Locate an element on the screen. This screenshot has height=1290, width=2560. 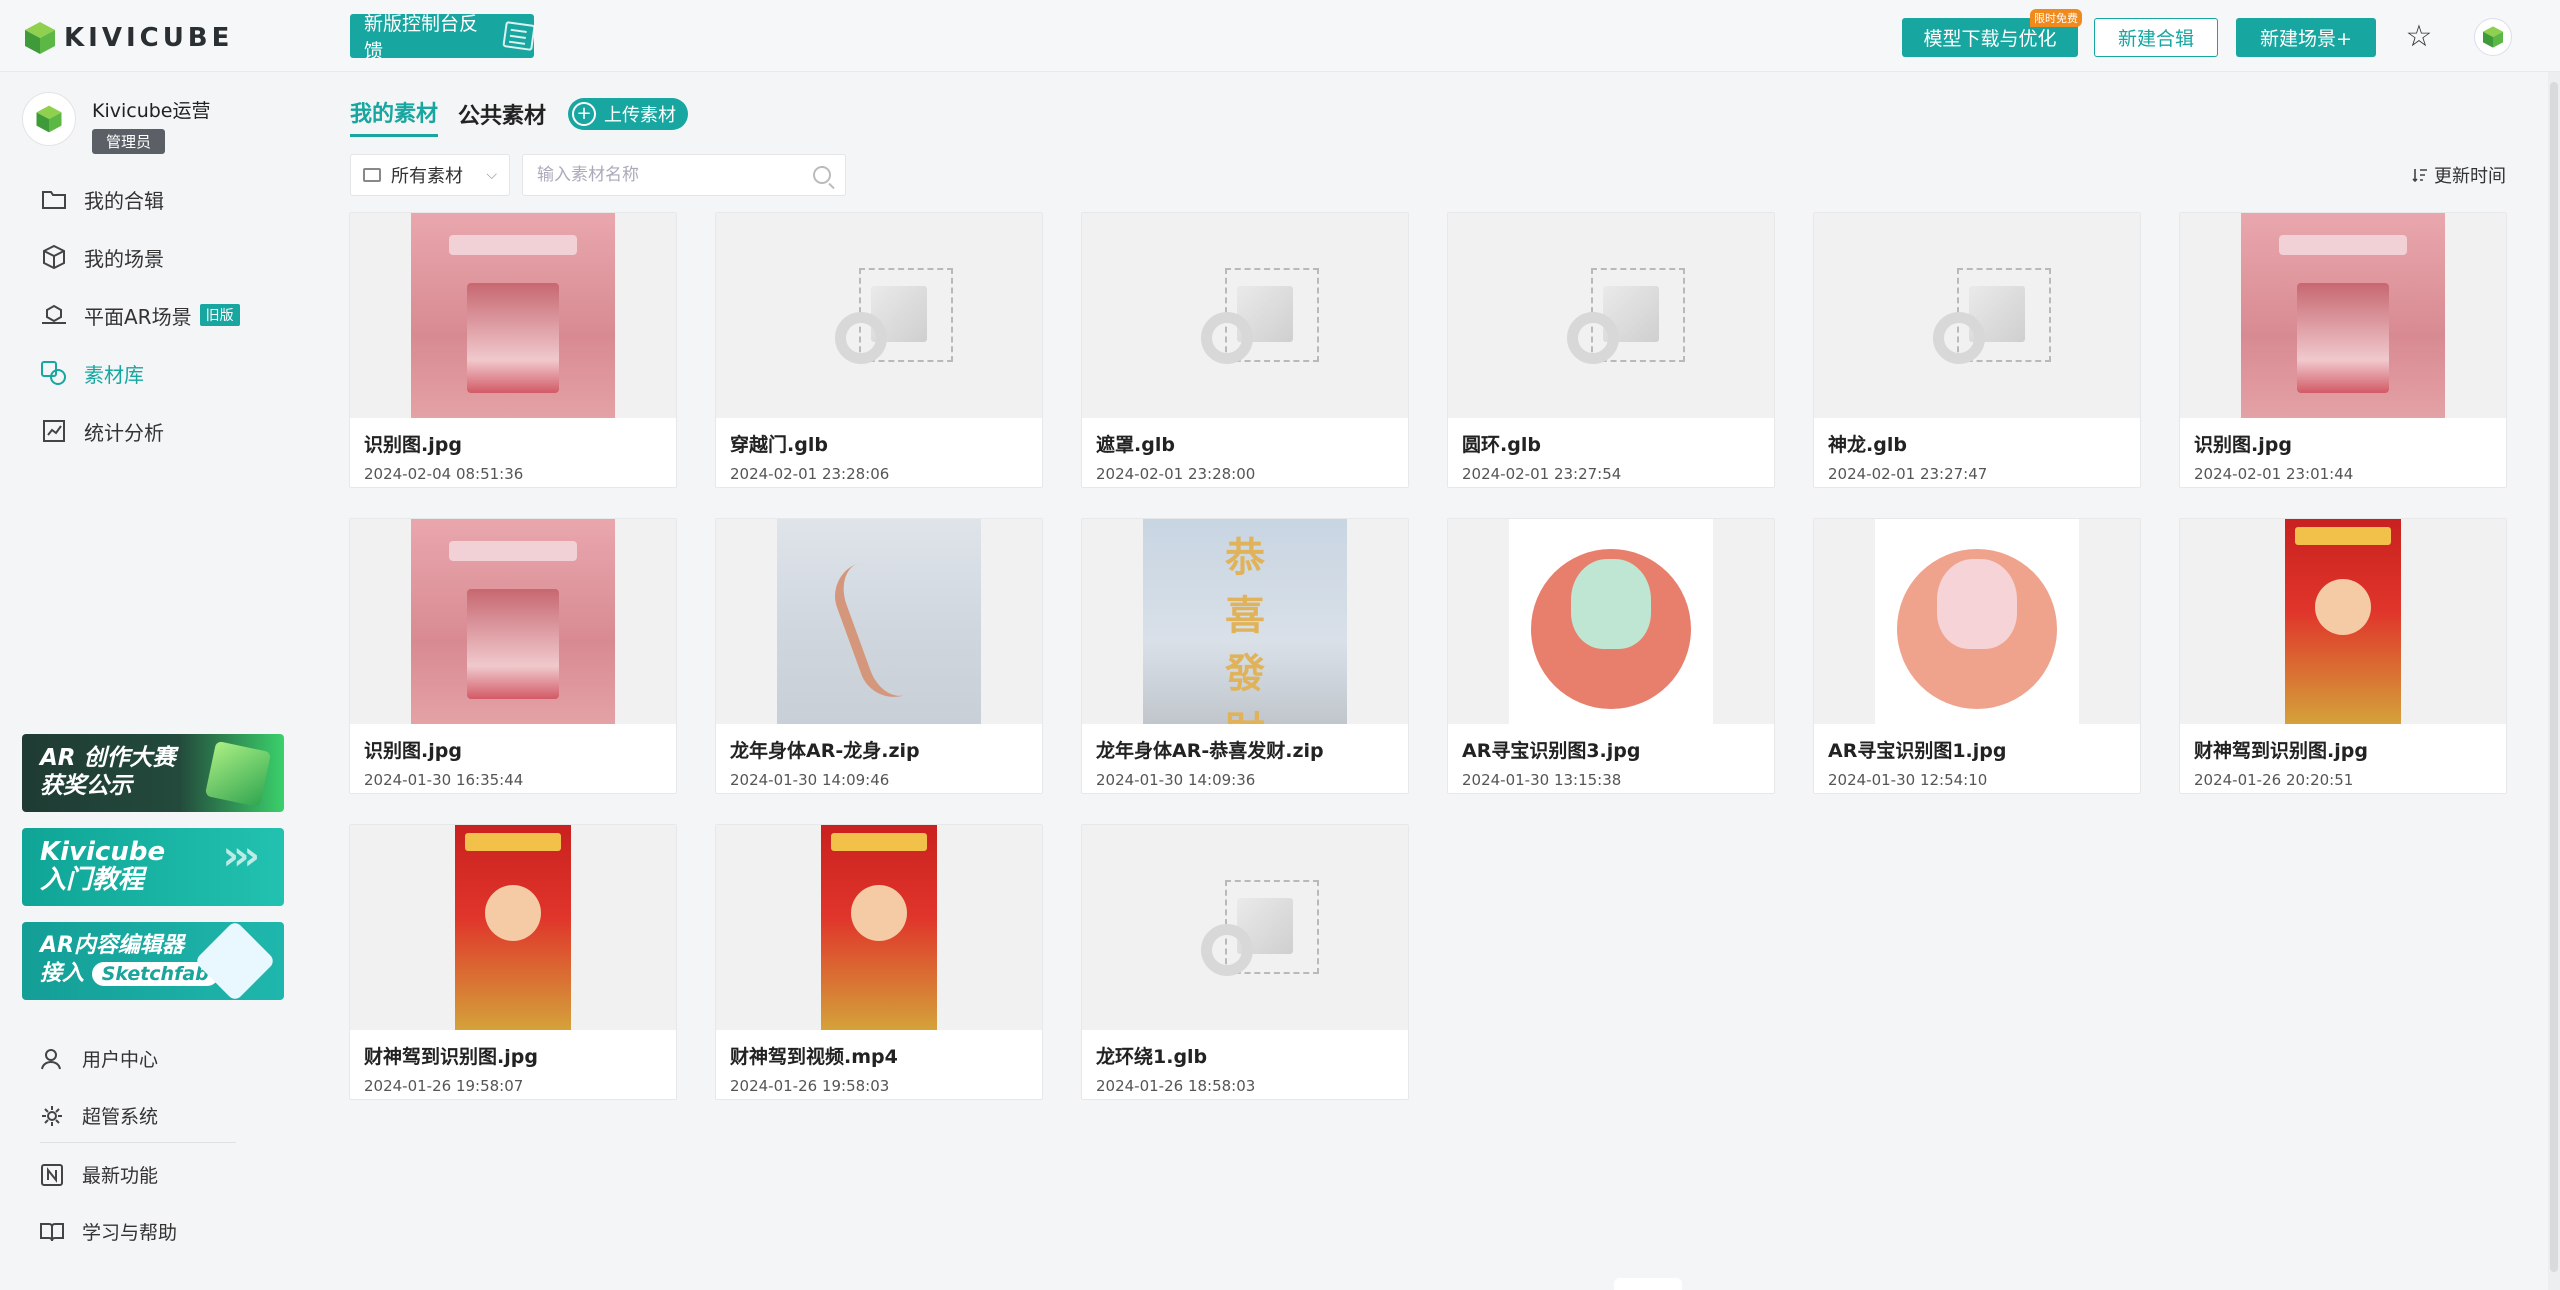
upload-button: + 上传素材 is located at coordinates (628, 113).